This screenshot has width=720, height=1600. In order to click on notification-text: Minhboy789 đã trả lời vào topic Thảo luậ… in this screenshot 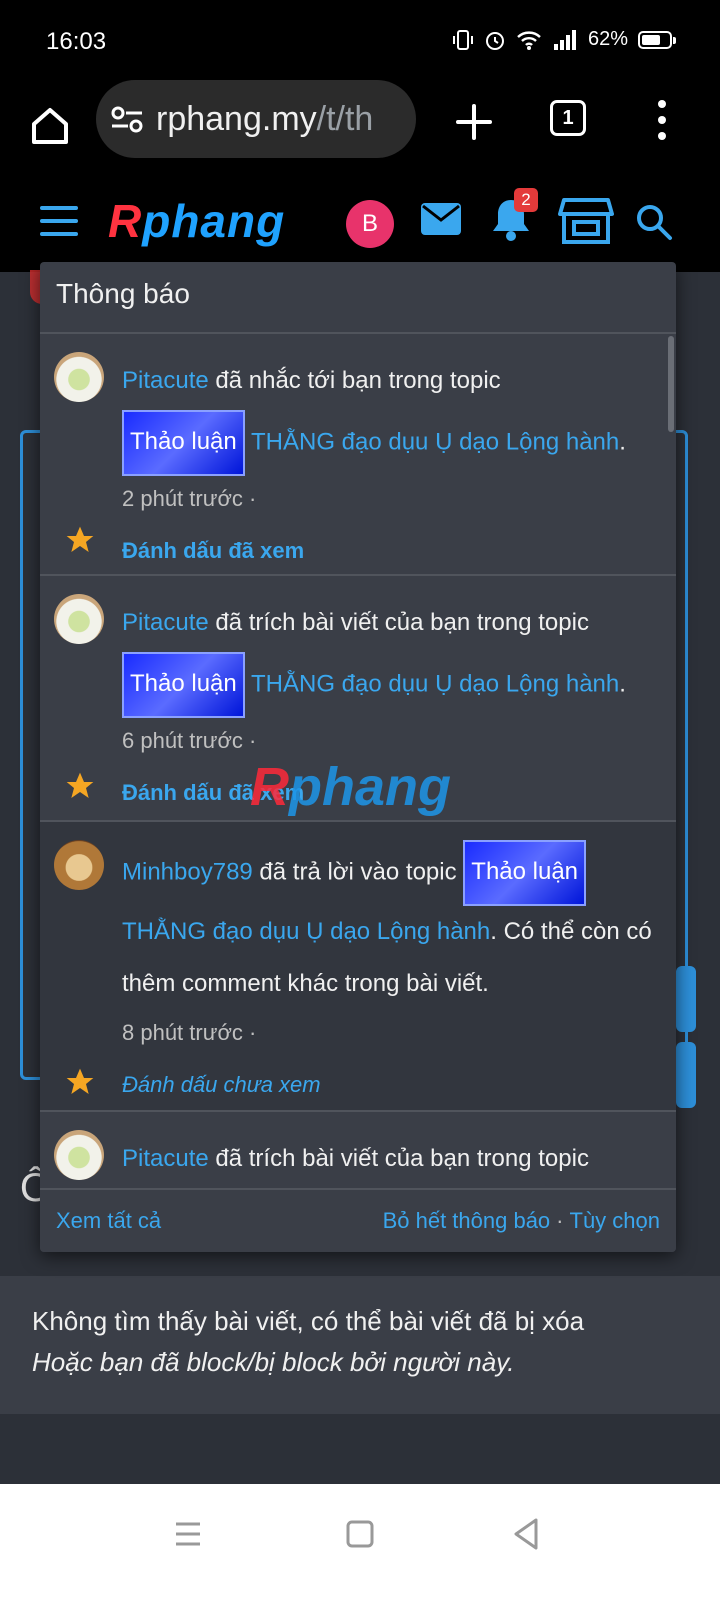, I will do `click(387, 925)`.